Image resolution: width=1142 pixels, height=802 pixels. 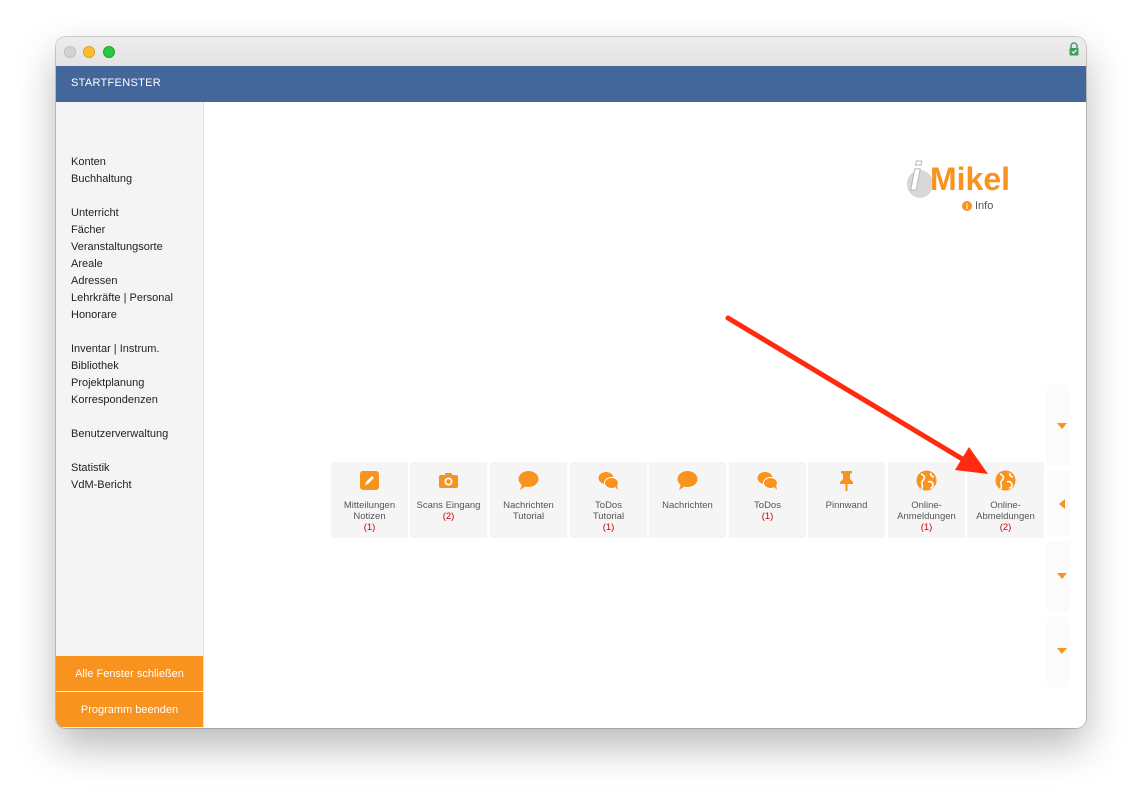 What do you see at coordinates (571, 84) in the screenshot?
I see `header-bar: STARTFENSTER` at bounding box center [571, 84].